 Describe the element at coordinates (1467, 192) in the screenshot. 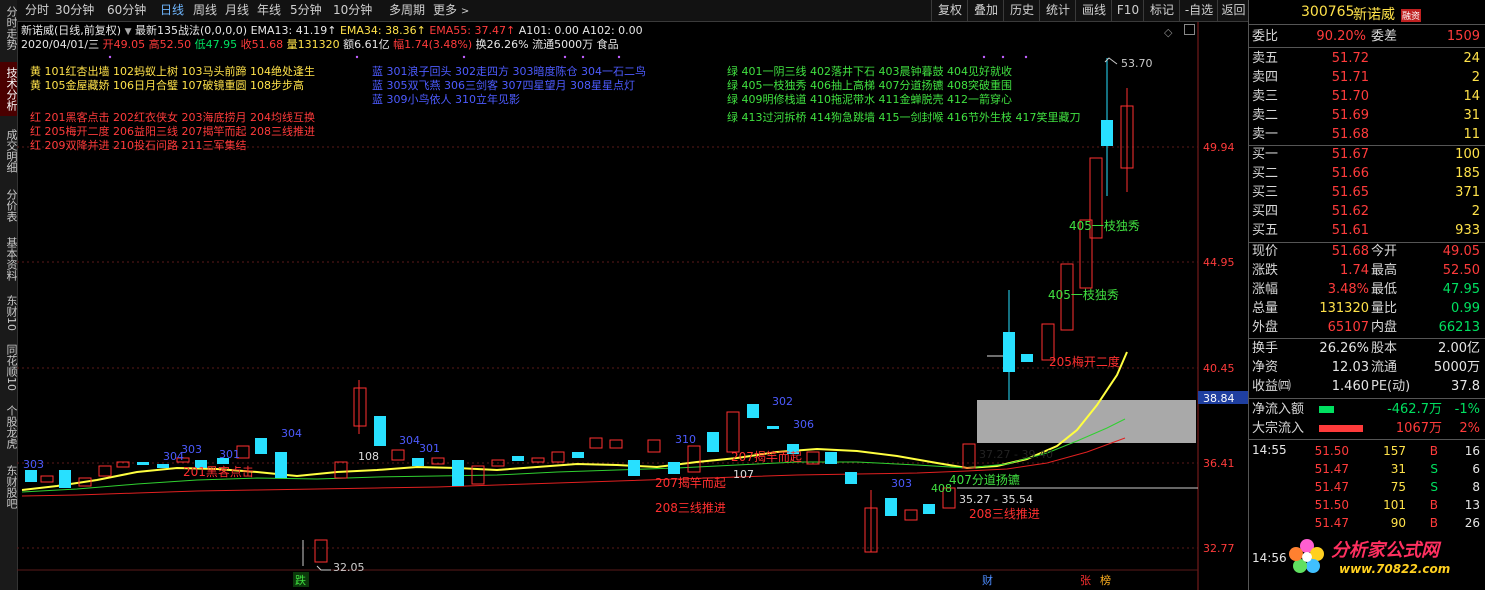

I see `bid-volume: 371` at that location.